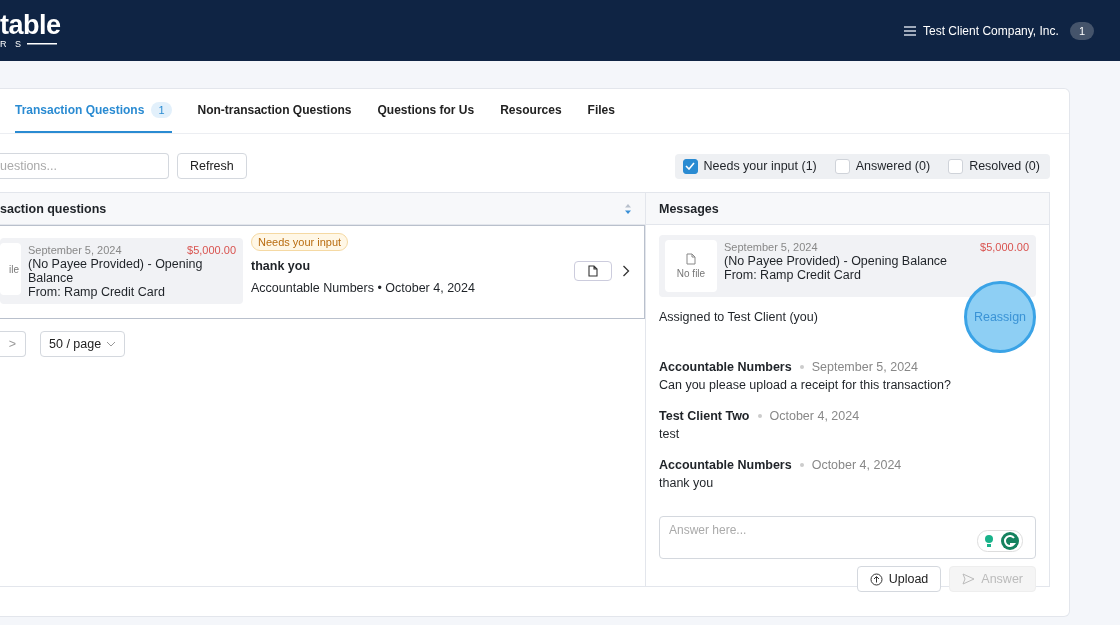  I want to click on message-text: Can you please upload a receipt for this transaction?, so click(805, 385).